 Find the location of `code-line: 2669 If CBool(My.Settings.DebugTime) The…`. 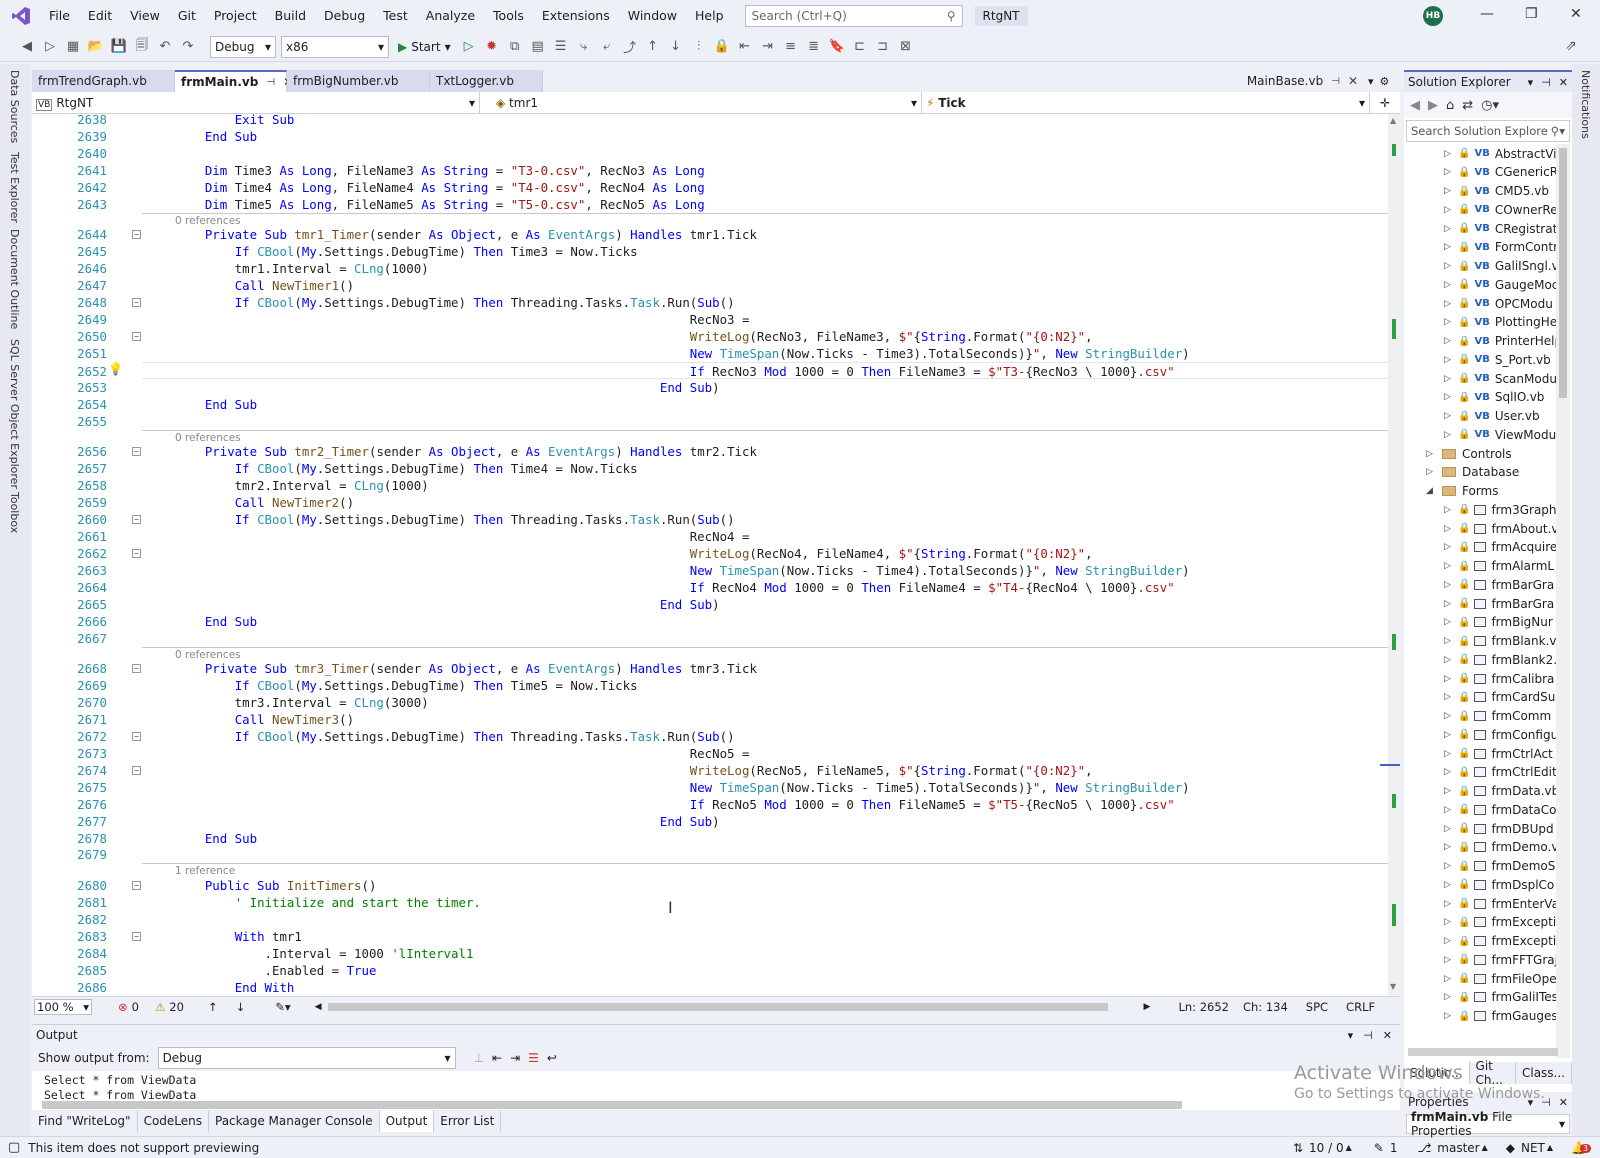

code-line: 2669 If CBool(My.Settings.DebugTime) The… is located at coordinates (710, 685).